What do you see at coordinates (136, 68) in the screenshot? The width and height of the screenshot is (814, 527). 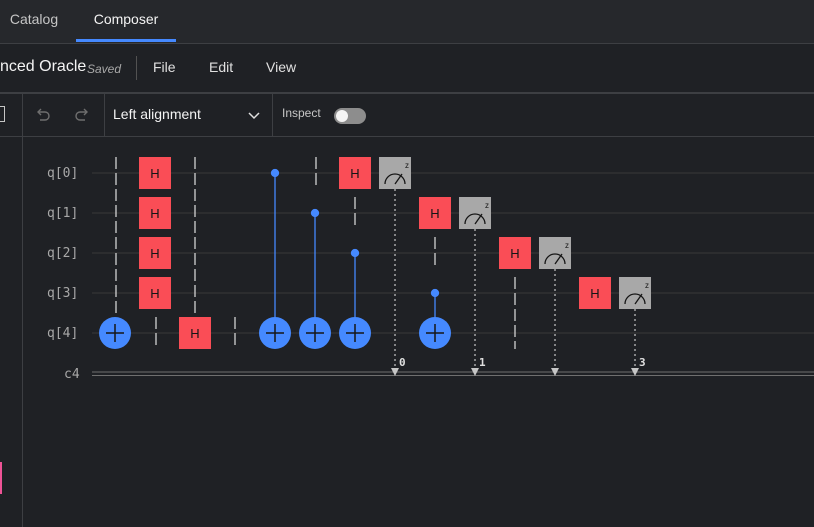 I see `menu-divider` at bounding box center [136, 68].